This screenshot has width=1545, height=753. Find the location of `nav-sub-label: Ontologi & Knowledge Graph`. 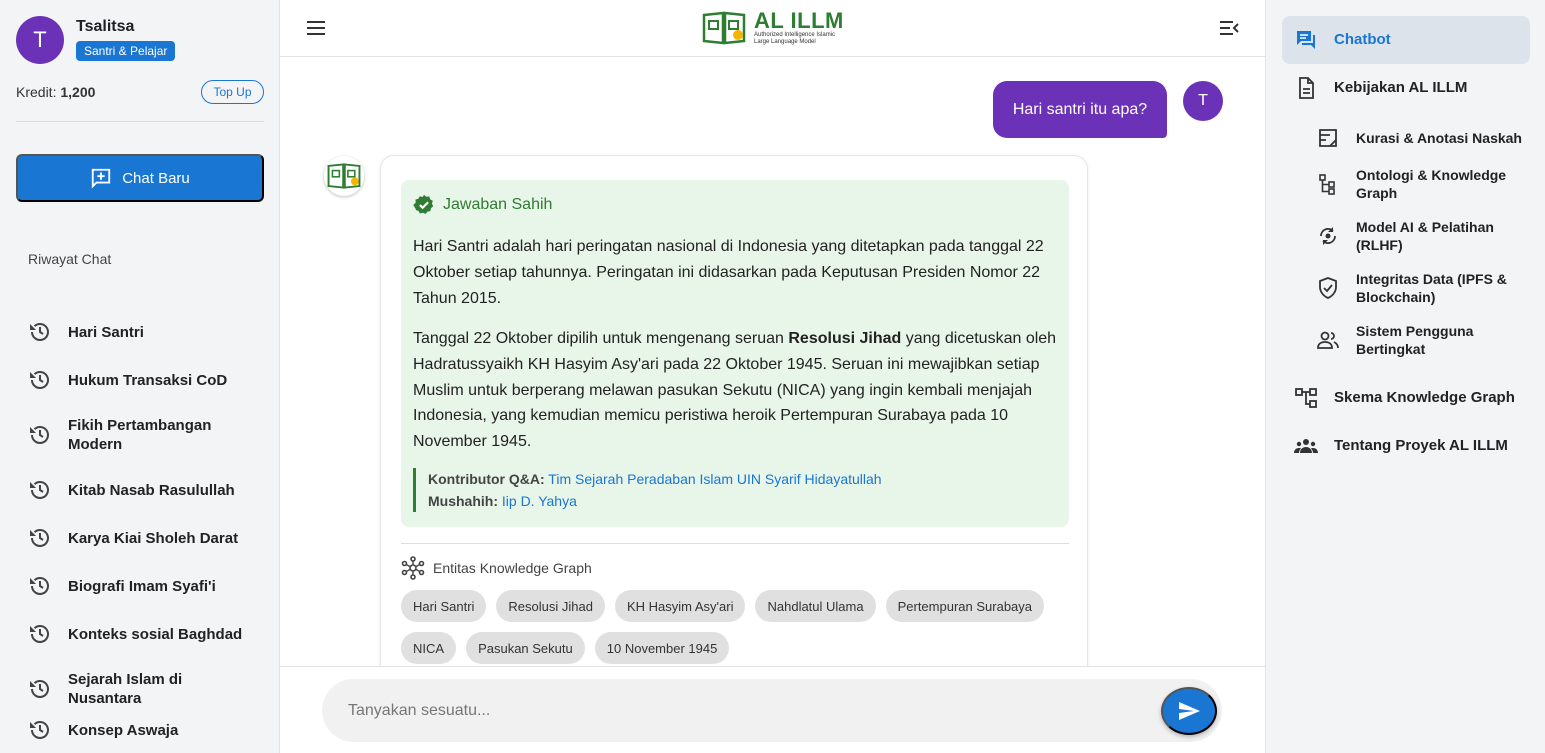

nav-sub-label: Ontologi & Knowledge Graph is located at coordinates (1431, 184).